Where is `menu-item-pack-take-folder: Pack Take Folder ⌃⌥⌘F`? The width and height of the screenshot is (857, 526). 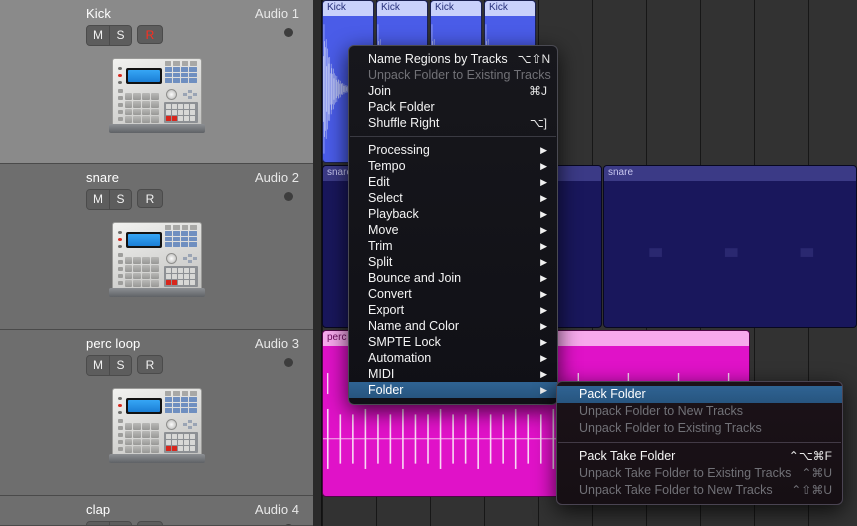 menu-item-pack-take-folder: Pack Take Folder ⌃⌥⌘F is located at coordinates (699, 456).